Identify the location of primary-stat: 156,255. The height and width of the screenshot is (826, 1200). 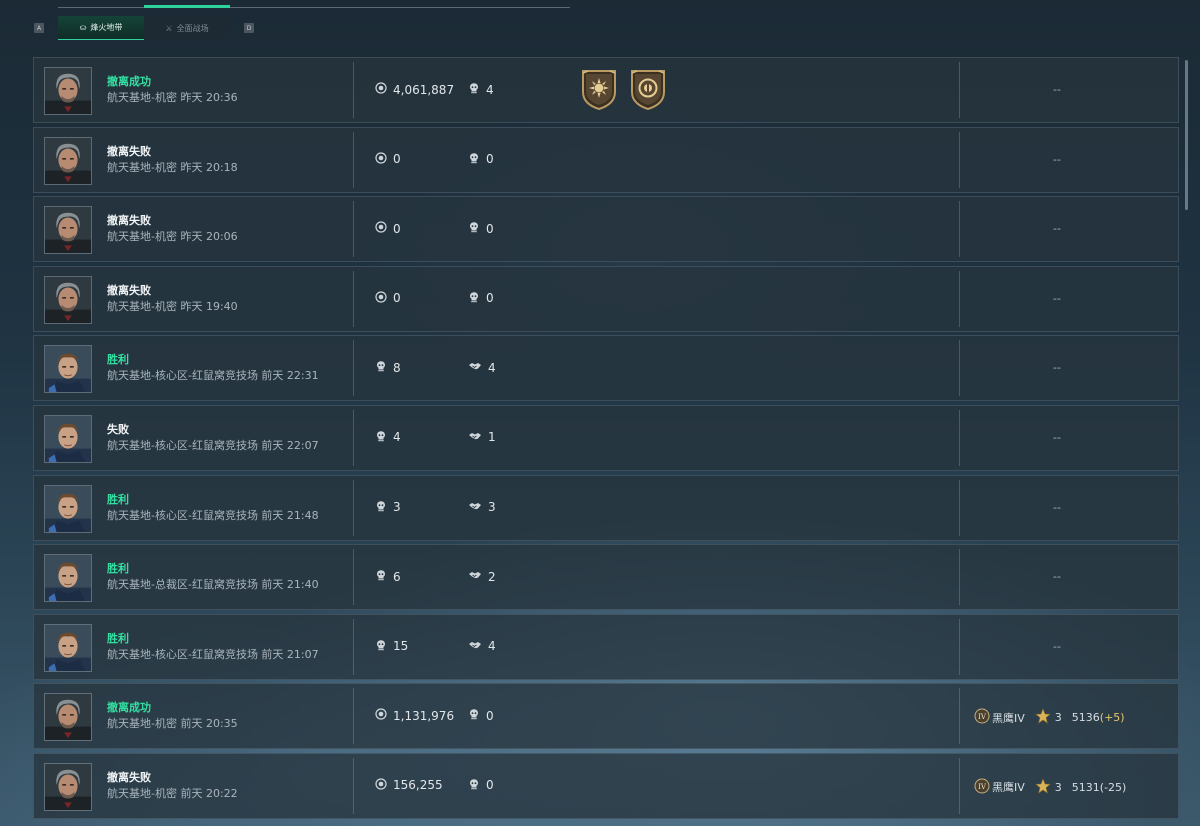
(409, 785).